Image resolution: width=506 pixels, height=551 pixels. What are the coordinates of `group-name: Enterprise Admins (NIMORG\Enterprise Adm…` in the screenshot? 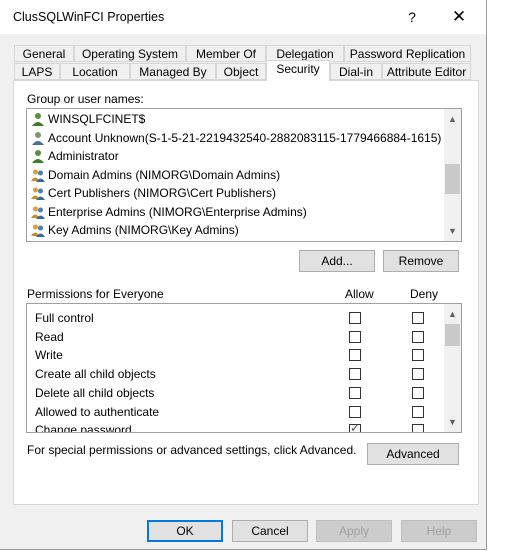 It's located at (177, 211).